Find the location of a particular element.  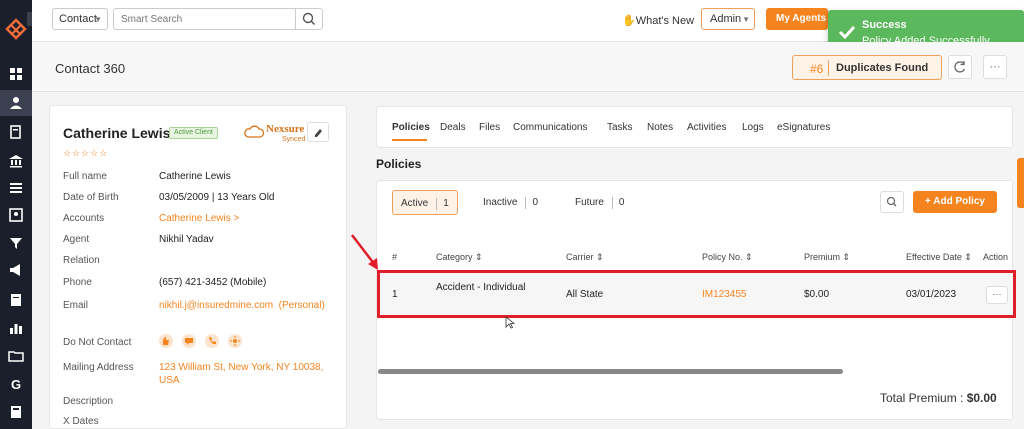

my-agents-button: My Agents is located at coordinates (797, 19).